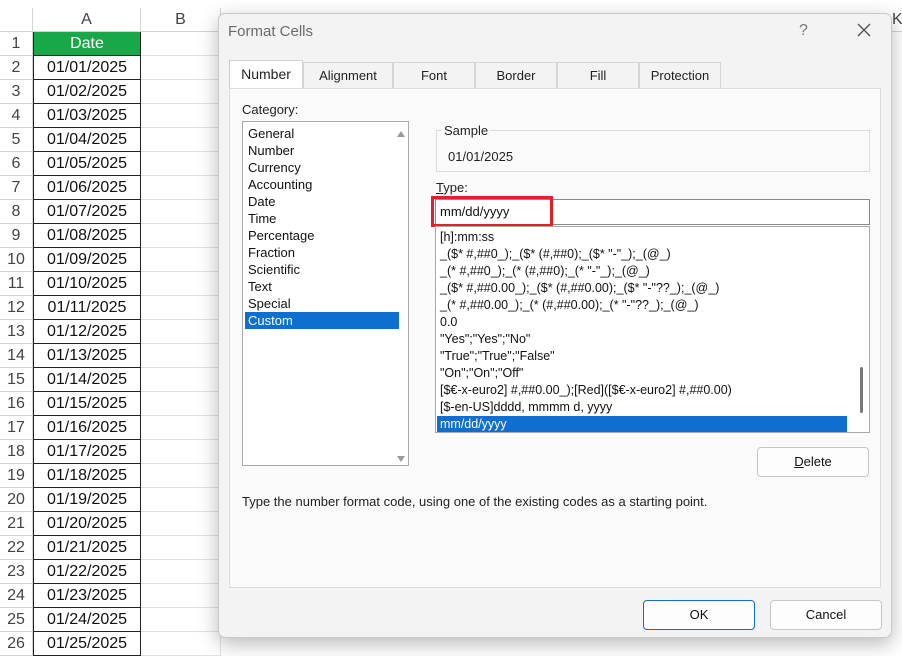  Describe the element at coordinates (322, 286) in the screenshot. I see `category-item: Text` at that location.